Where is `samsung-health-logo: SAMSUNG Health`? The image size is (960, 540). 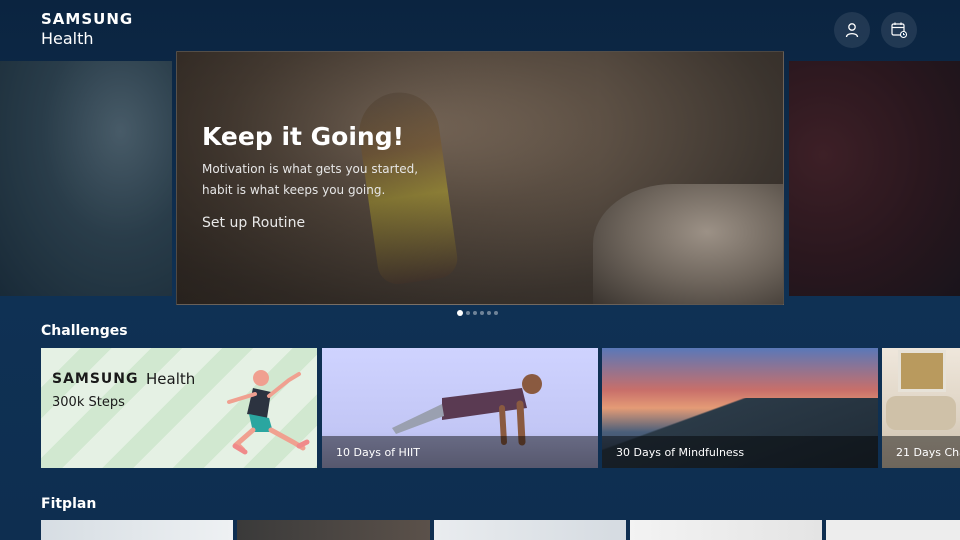
samsung-health-logo: SAMSUNG Health is located at coordinates (87, 29).